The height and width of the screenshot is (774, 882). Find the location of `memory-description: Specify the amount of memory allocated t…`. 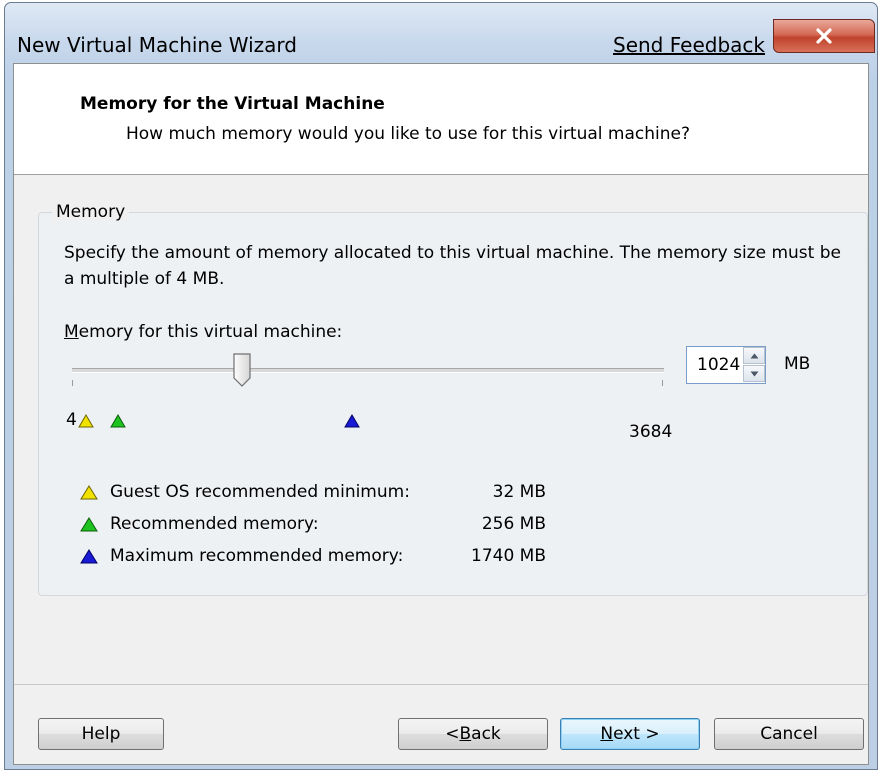

memory-description: Specify the amount of memory allocated t… is located at coordinates (452, 266).